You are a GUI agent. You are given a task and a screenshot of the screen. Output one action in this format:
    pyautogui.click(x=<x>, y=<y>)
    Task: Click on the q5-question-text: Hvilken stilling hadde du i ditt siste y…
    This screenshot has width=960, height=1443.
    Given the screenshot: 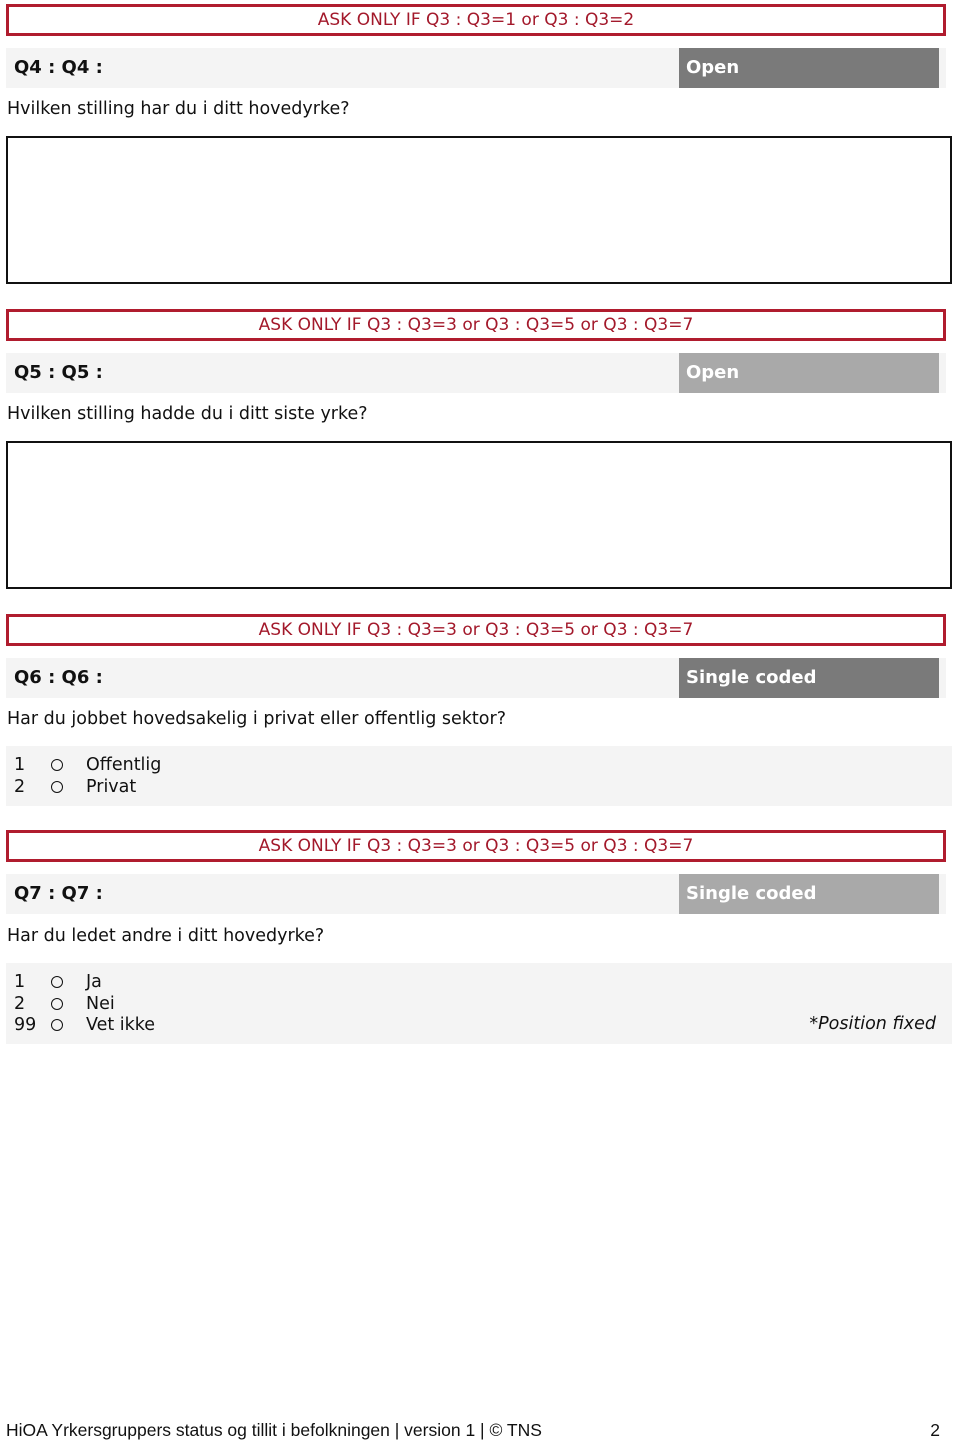 What is the action you would take?
    pyautogui.click(x=187, y=414)
    